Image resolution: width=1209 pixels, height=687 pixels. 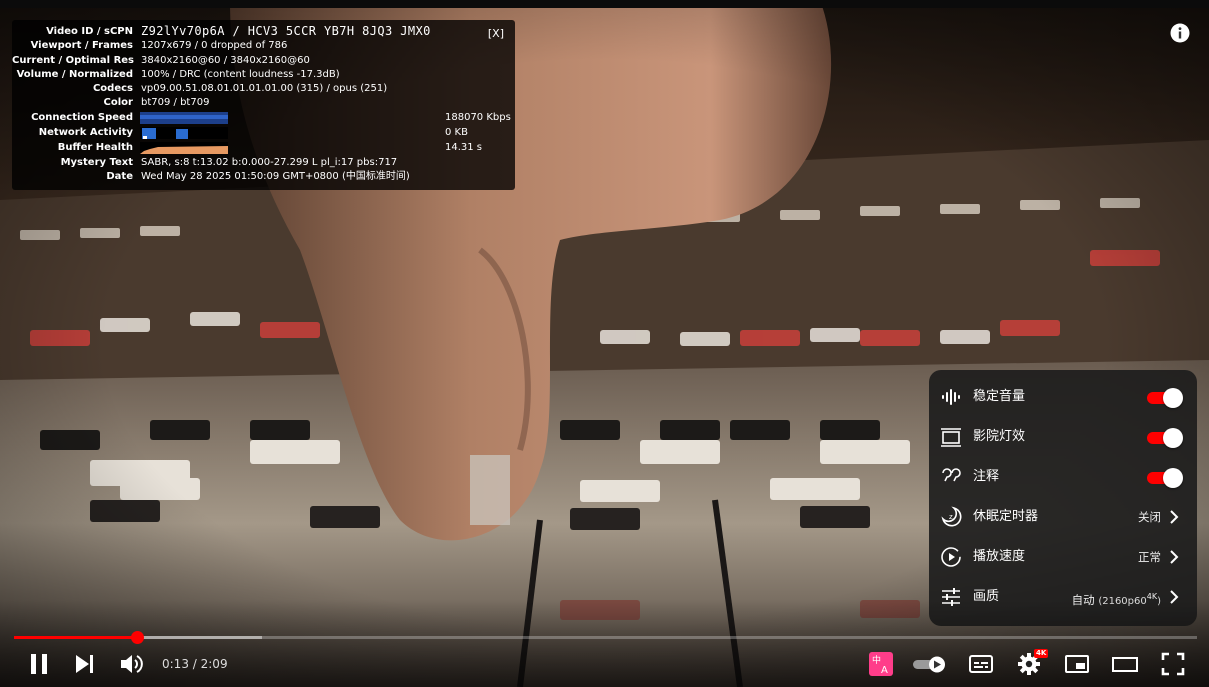 I want to click on ambient-mode-icon, so click(x=951, y=437).